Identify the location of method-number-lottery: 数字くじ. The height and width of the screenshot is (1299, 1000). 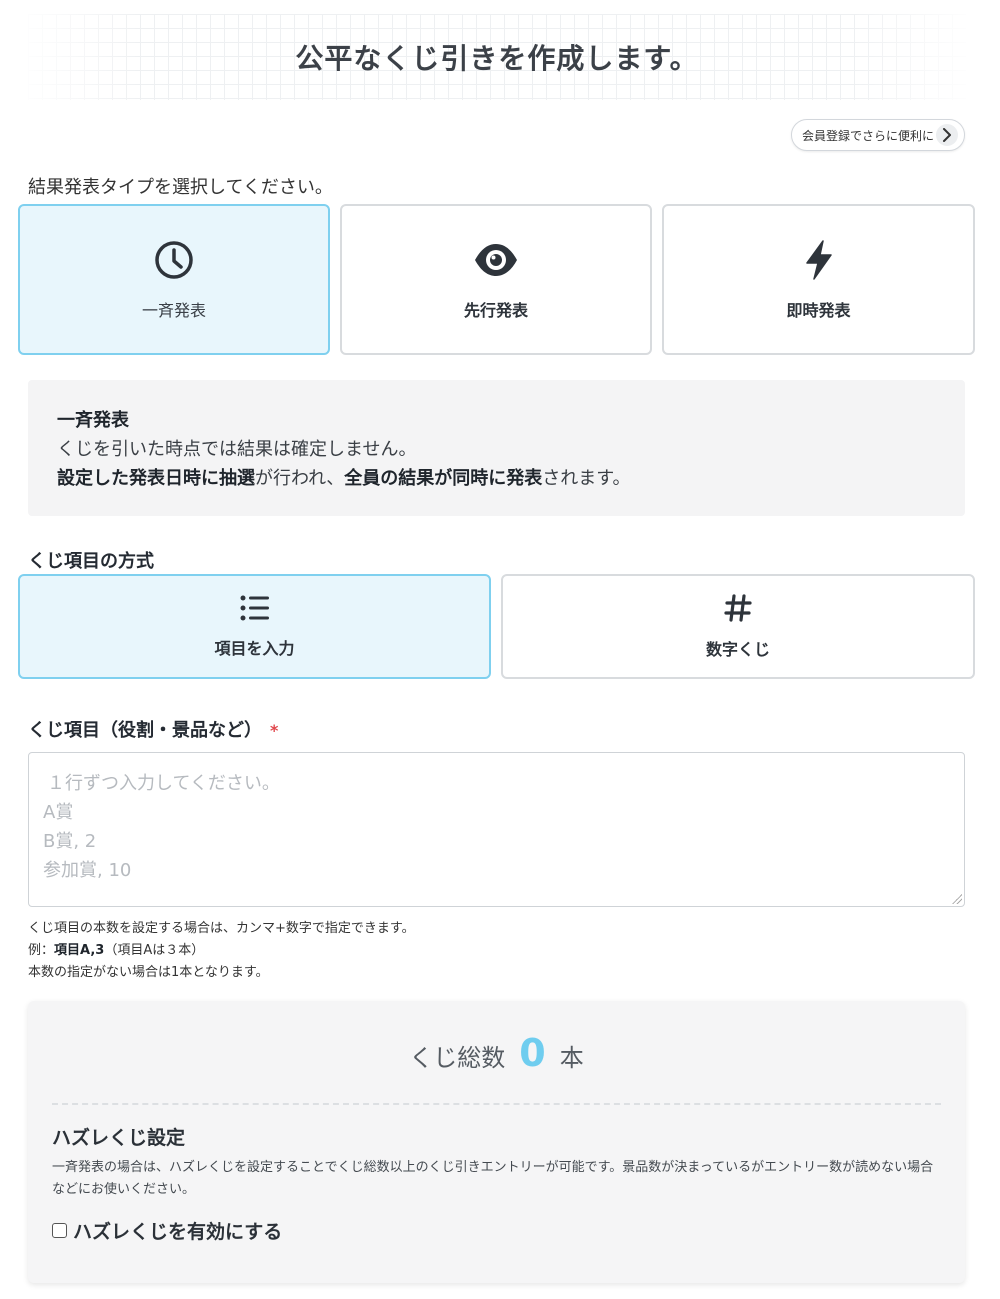
(738, 626).